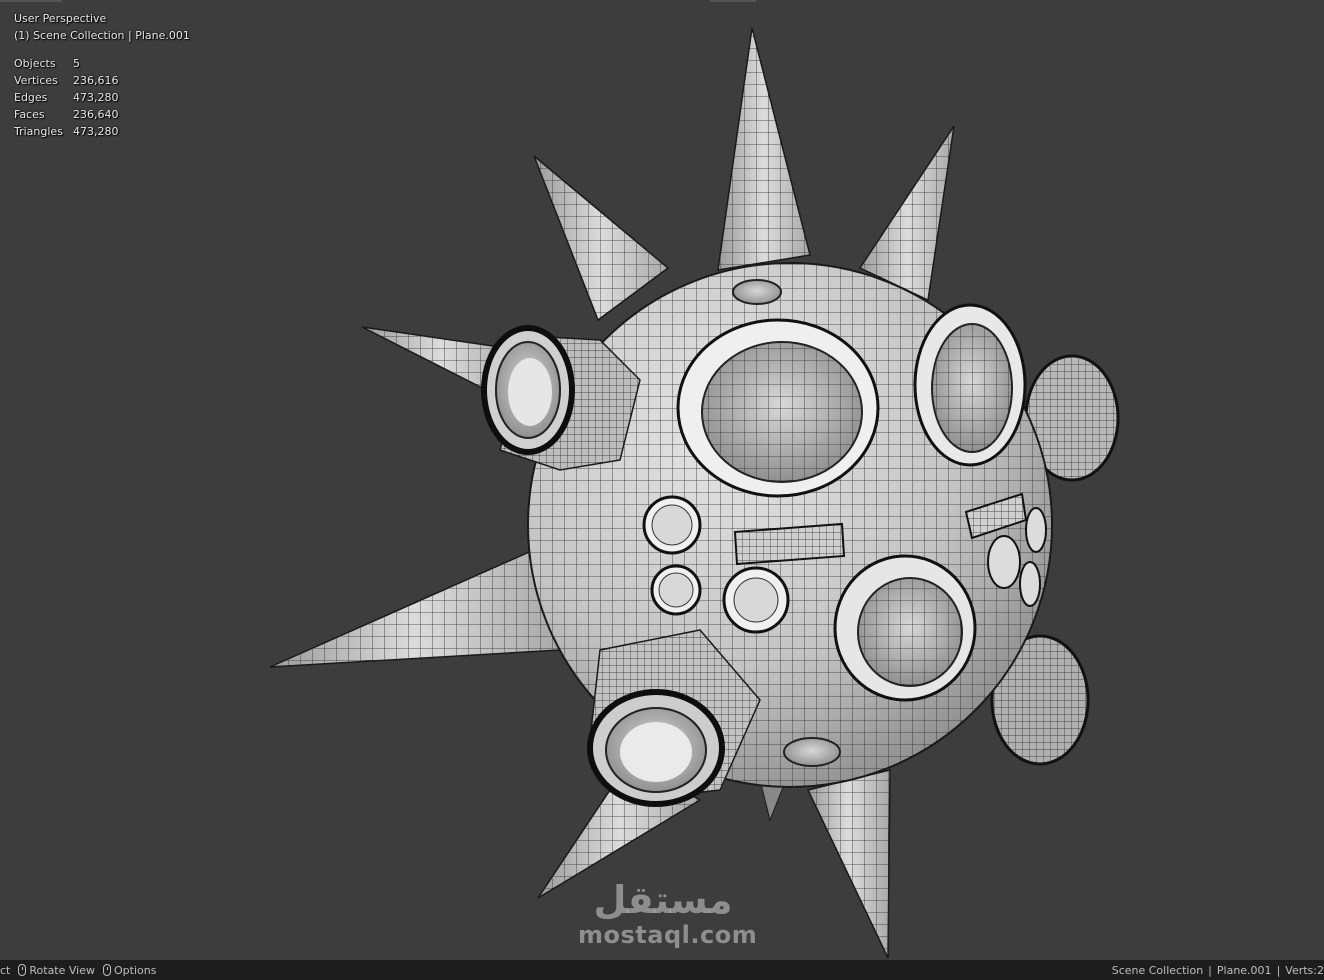 The height and width of the screenshot is (980, 1324). I want to click on stat-faces: Faces 236,640, so click(66, 114).